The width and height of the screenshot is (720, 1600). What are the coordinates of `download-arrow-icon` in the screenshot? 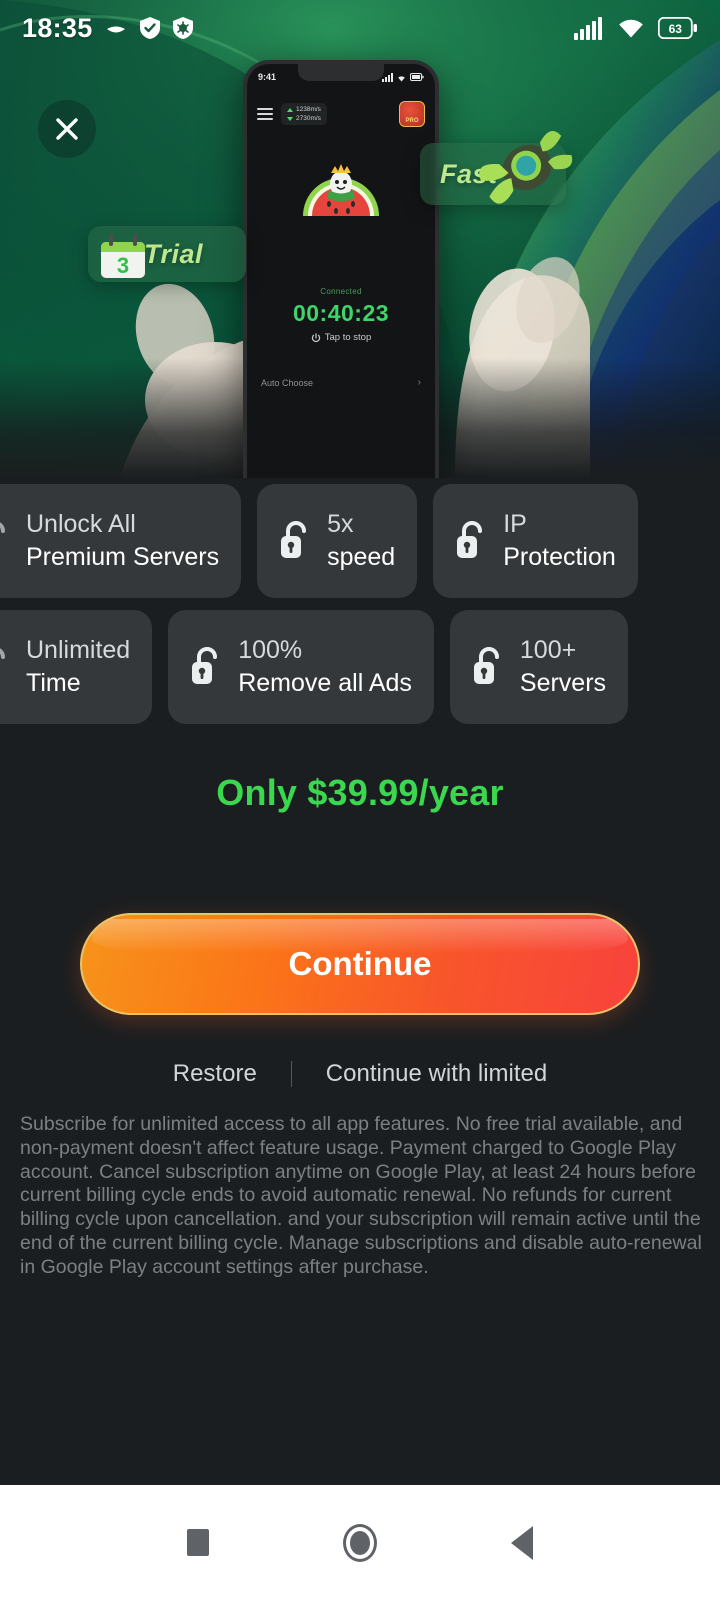 It's located at (290, 118).